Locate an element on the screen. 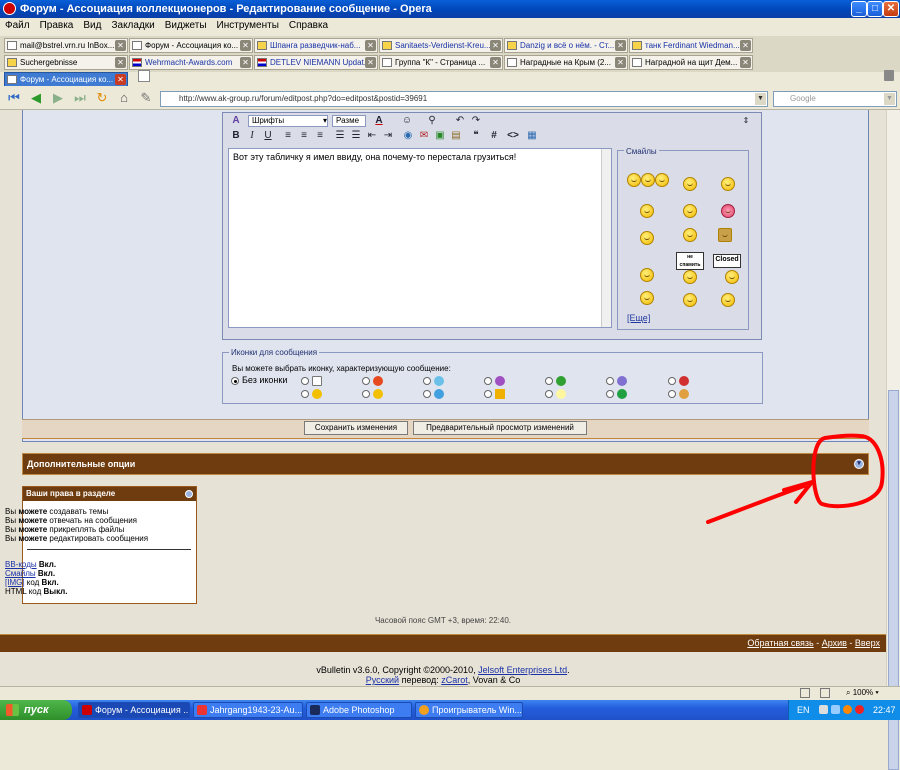 Image resolution: width=900 pixels, height=770 pixels. align-left-icon: ≡ is located at coordinates (288, 136).